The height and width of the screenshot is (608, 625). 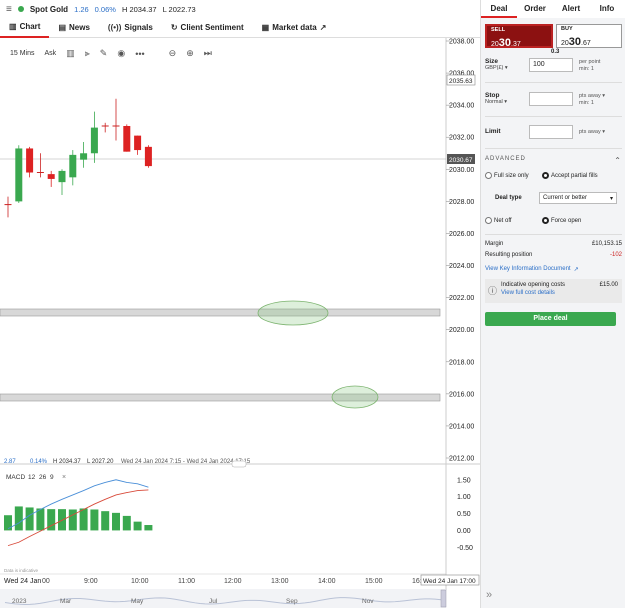 What do you see at coordinates (499, 9) in the screenshot?
I see `tab-deal: Deal` at bounding box center [499, 9].